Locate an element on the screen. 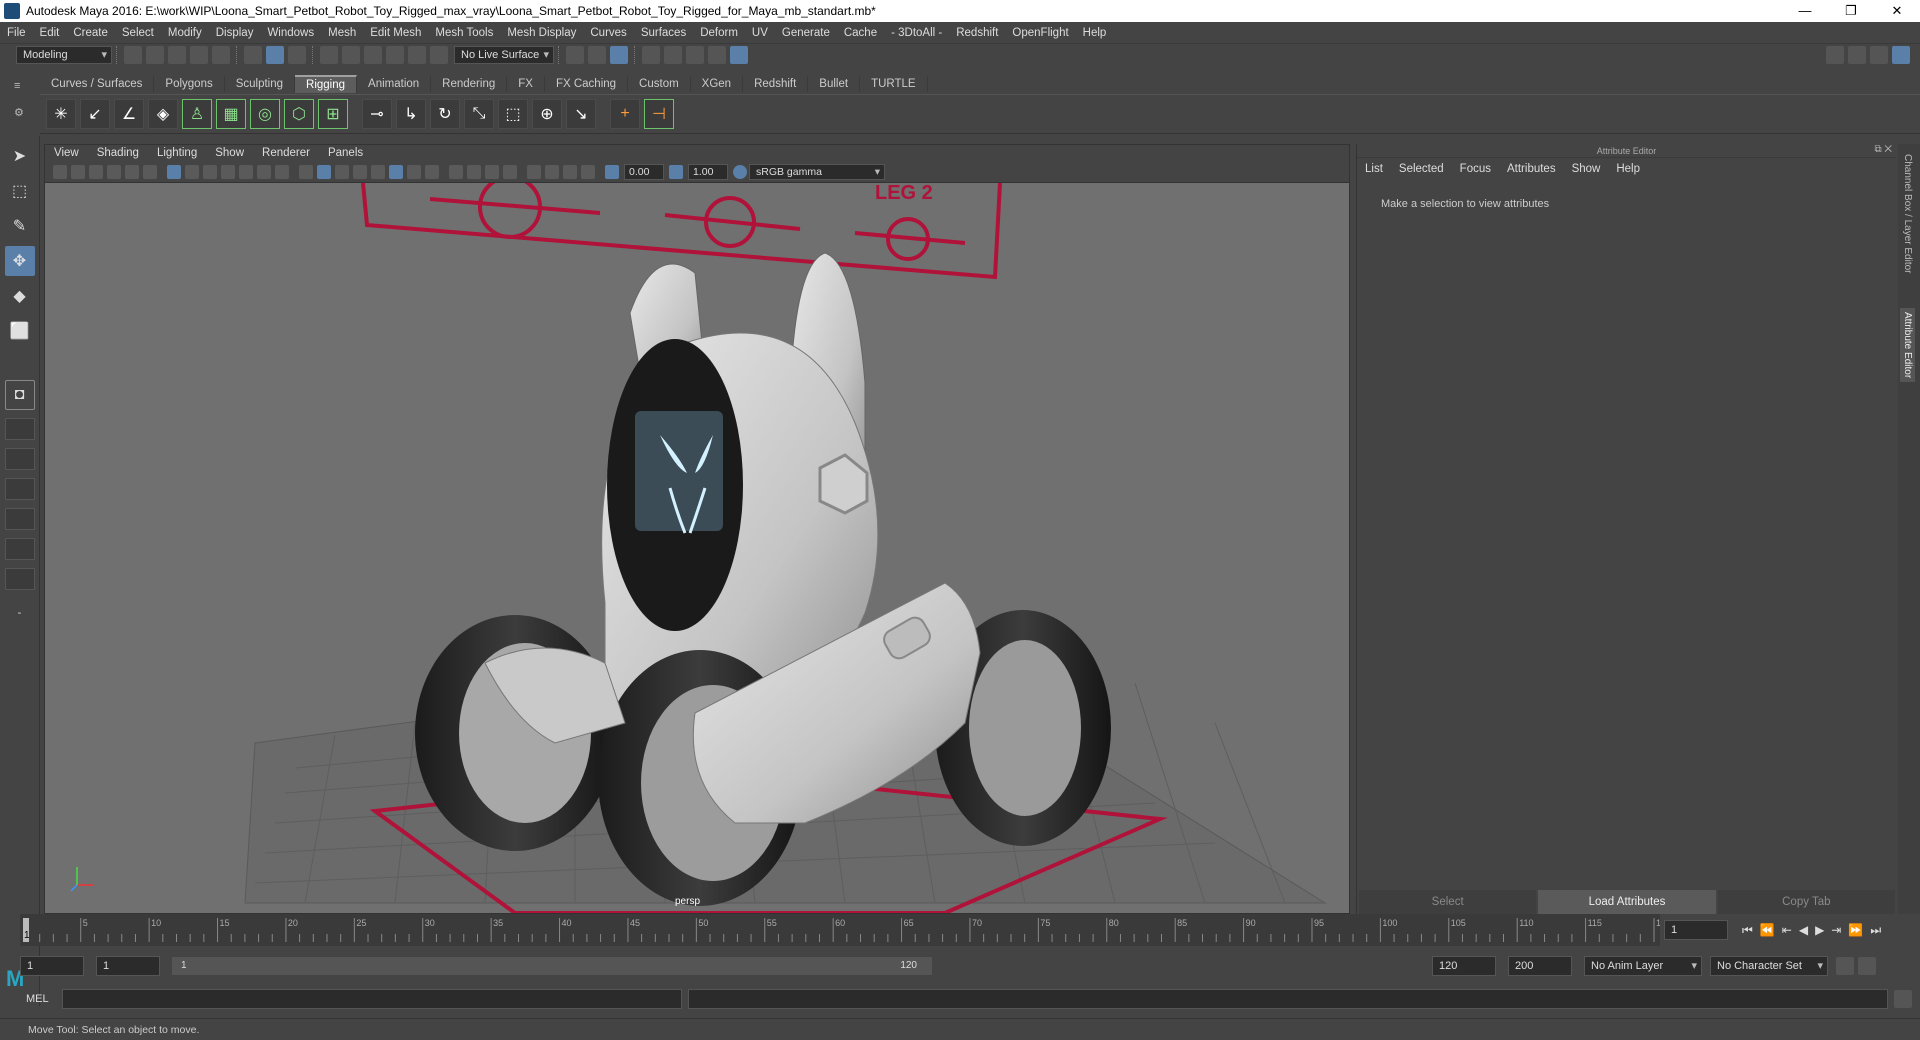 This screenshot has width=1920, height=1040. render-frame-icon is located at coordinates (695, 55).